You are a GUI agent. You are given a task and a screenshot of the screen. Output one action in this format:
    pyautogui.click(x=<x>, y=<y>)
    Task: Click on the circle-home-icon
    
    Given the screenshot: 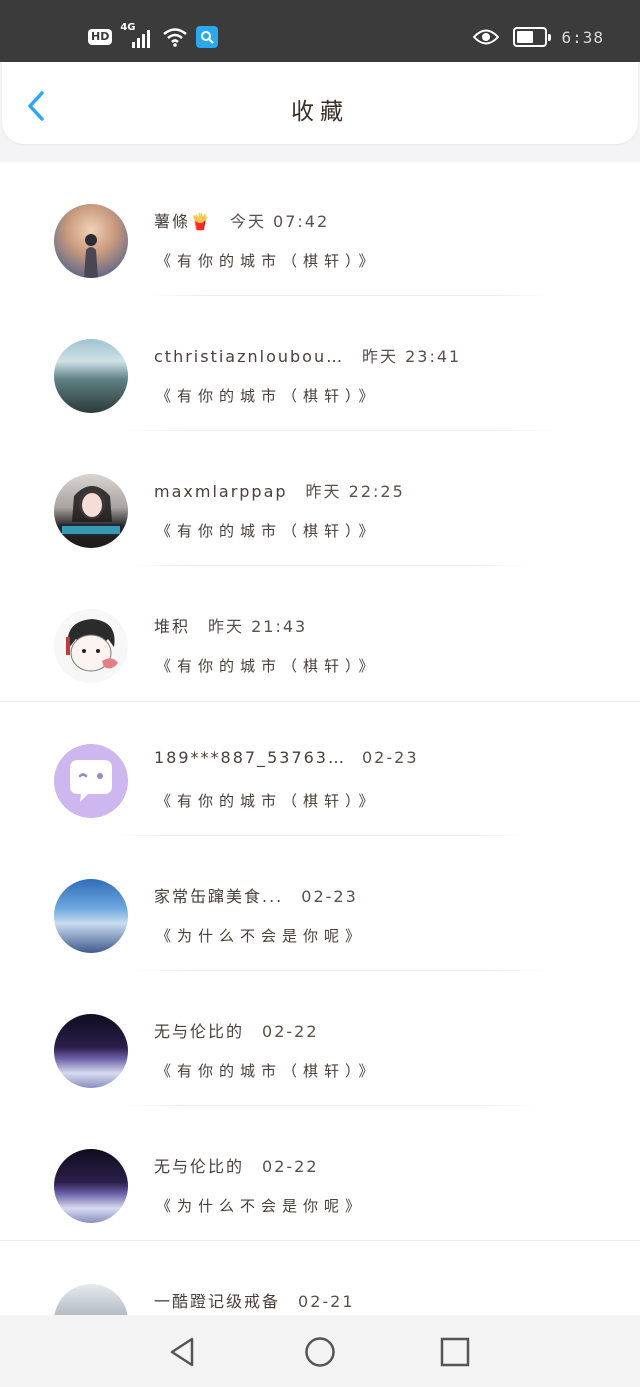 What is the action you would take?
    pyautogui.click(x=320, y=1352)
    